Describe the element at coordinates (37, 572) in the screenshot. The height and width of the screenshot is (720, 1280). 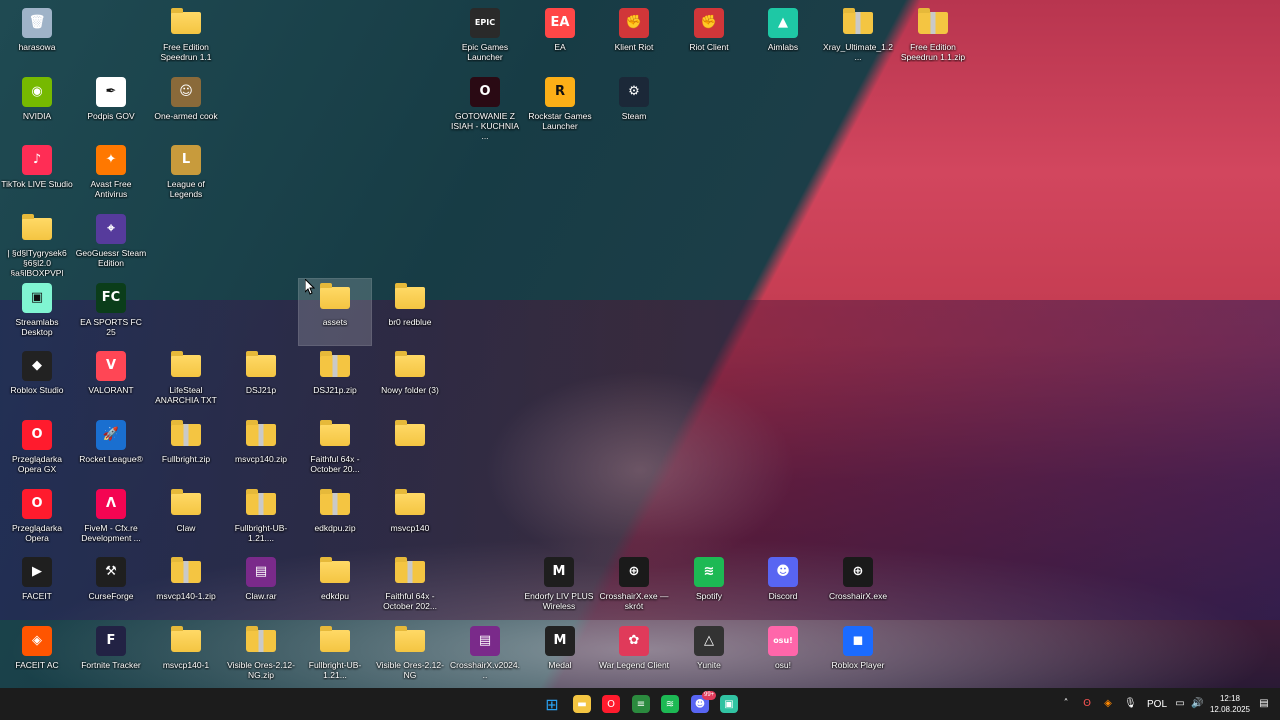
I see `faceit-icon: ▶` at that location.